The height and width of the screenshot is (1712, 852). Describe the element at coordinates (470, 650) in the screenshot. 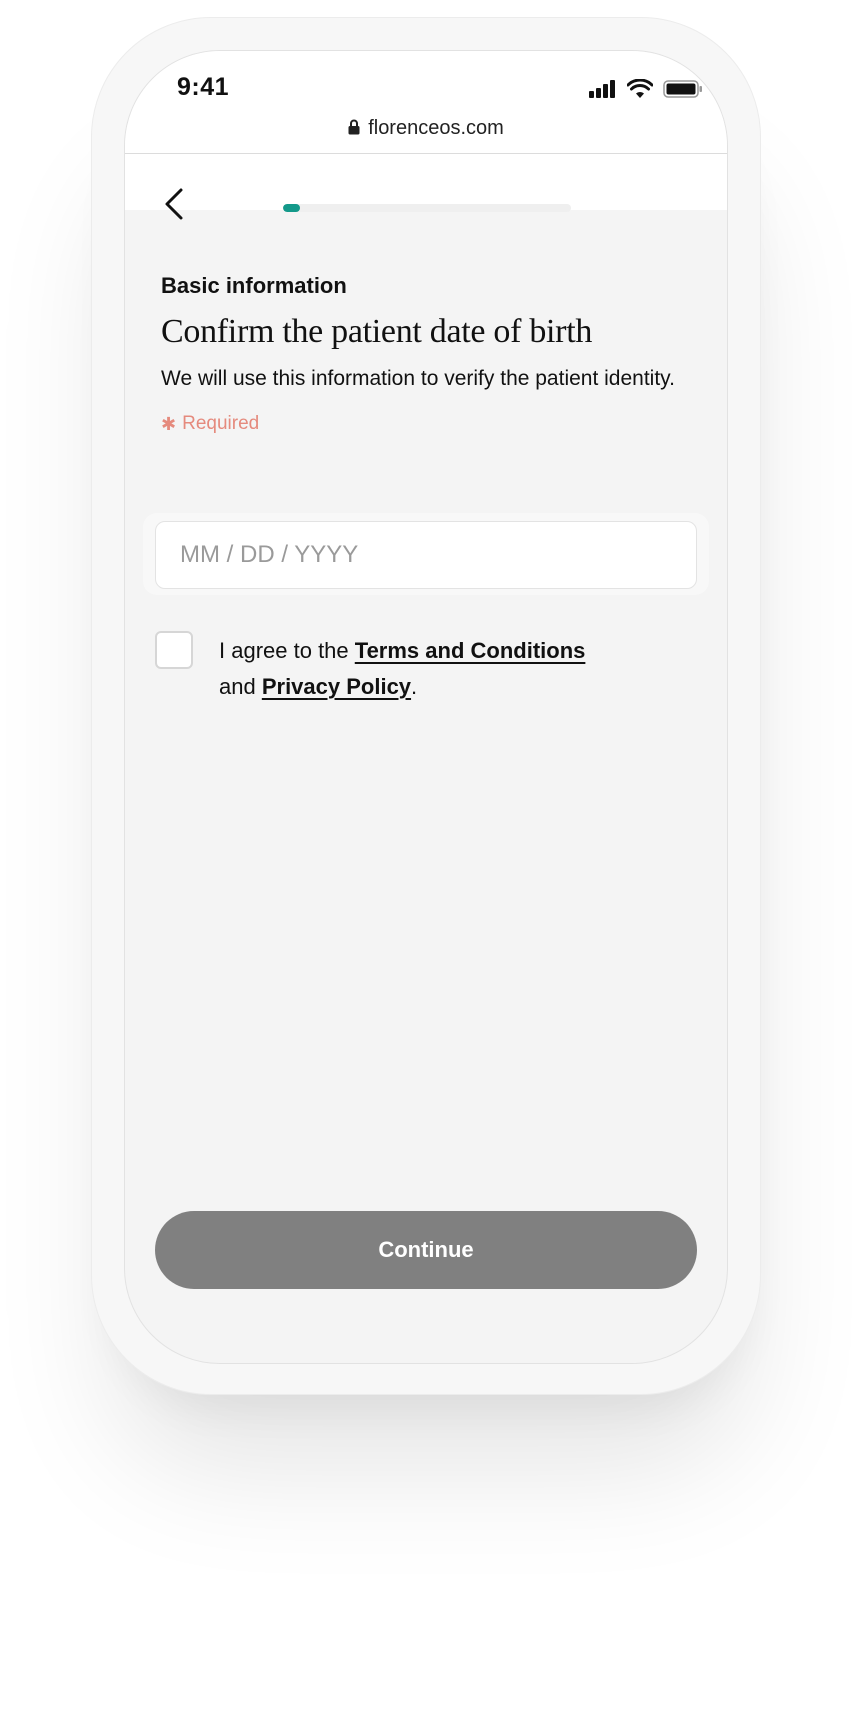

I see `terms-link: Terms and Conditions` at that location.